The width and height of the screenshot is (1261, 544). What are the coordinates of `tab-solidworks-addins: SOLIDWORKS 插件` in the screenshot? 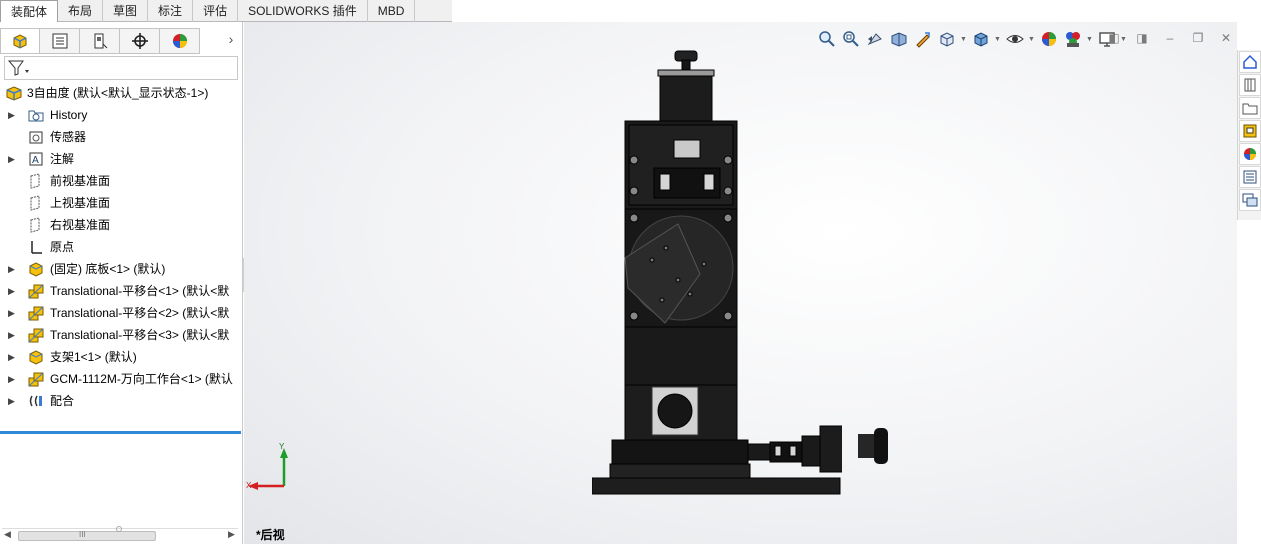 It's located at (303, 11).